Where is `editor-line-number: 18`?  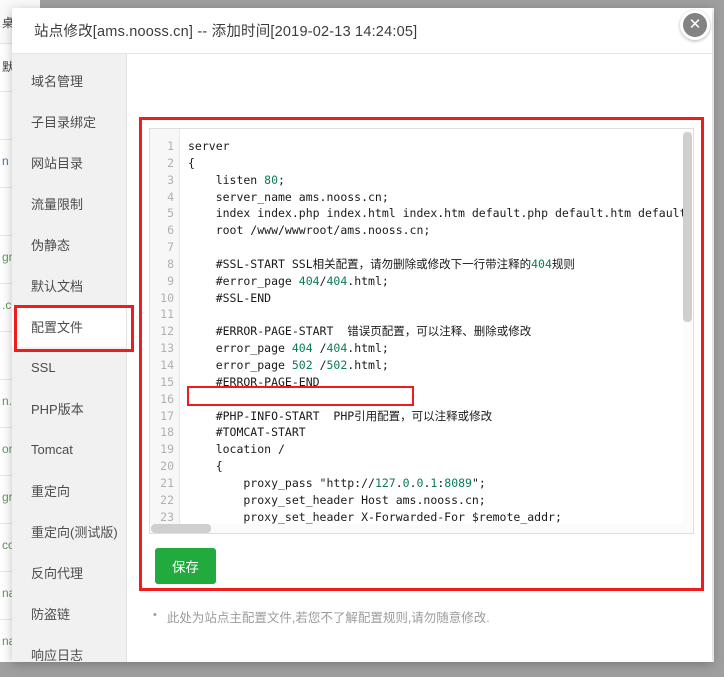
editor-line-number: 18 is located at coordinates (167, 432).